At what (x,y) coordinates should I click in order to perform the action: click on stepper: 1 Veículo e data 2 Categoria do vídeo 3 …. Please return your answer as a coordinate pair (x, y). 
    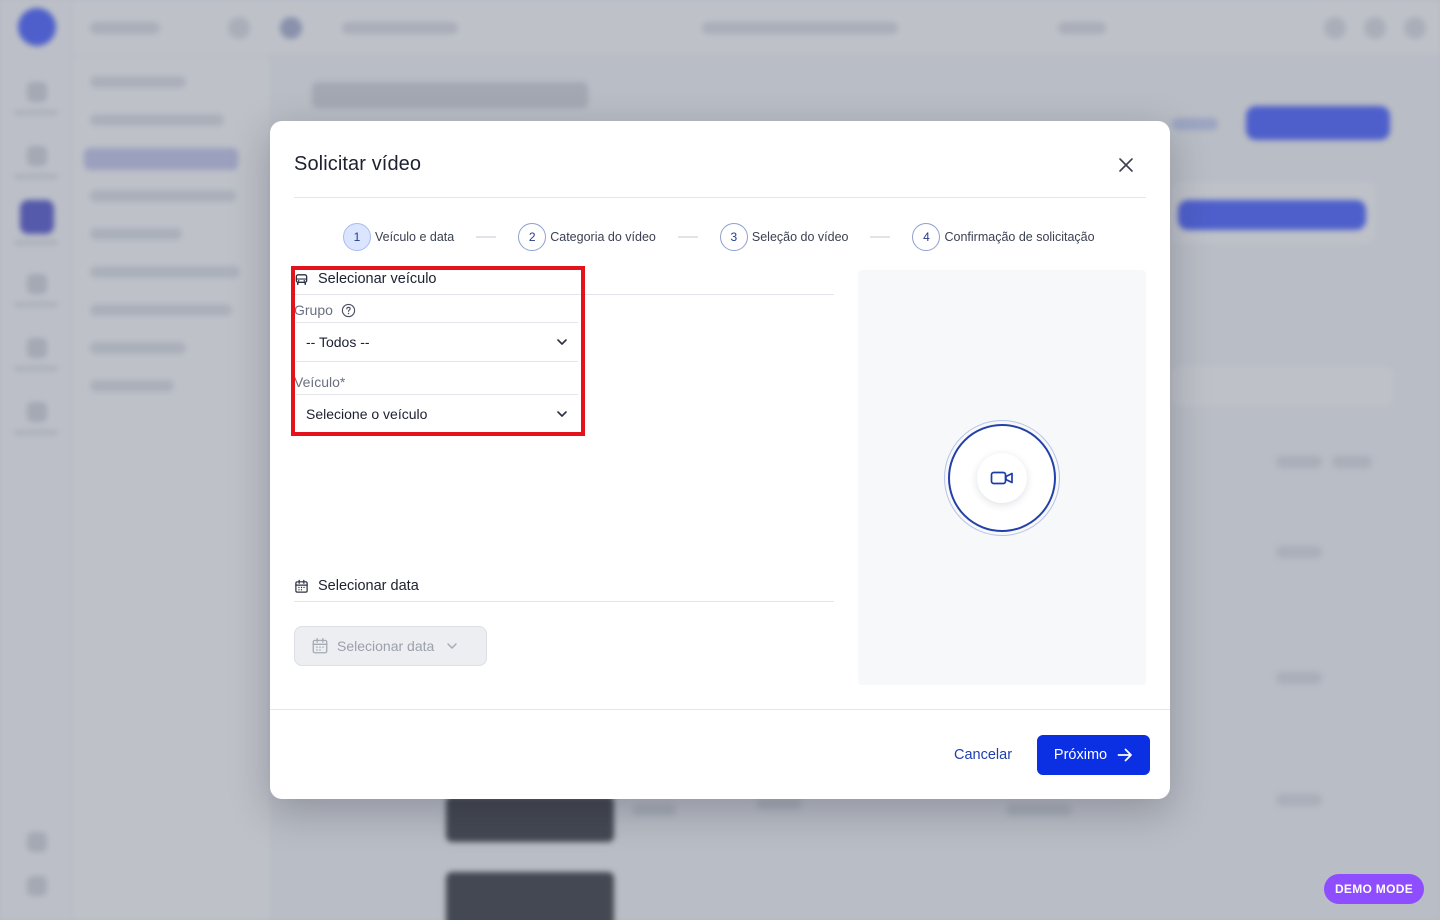
    Looking at the image, I should click on (719, 237).